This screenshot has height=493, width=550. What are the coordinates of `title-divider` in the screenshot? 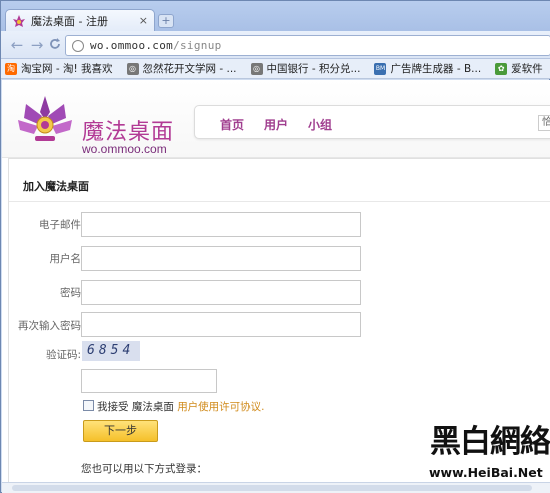 It's located at (279, 201).